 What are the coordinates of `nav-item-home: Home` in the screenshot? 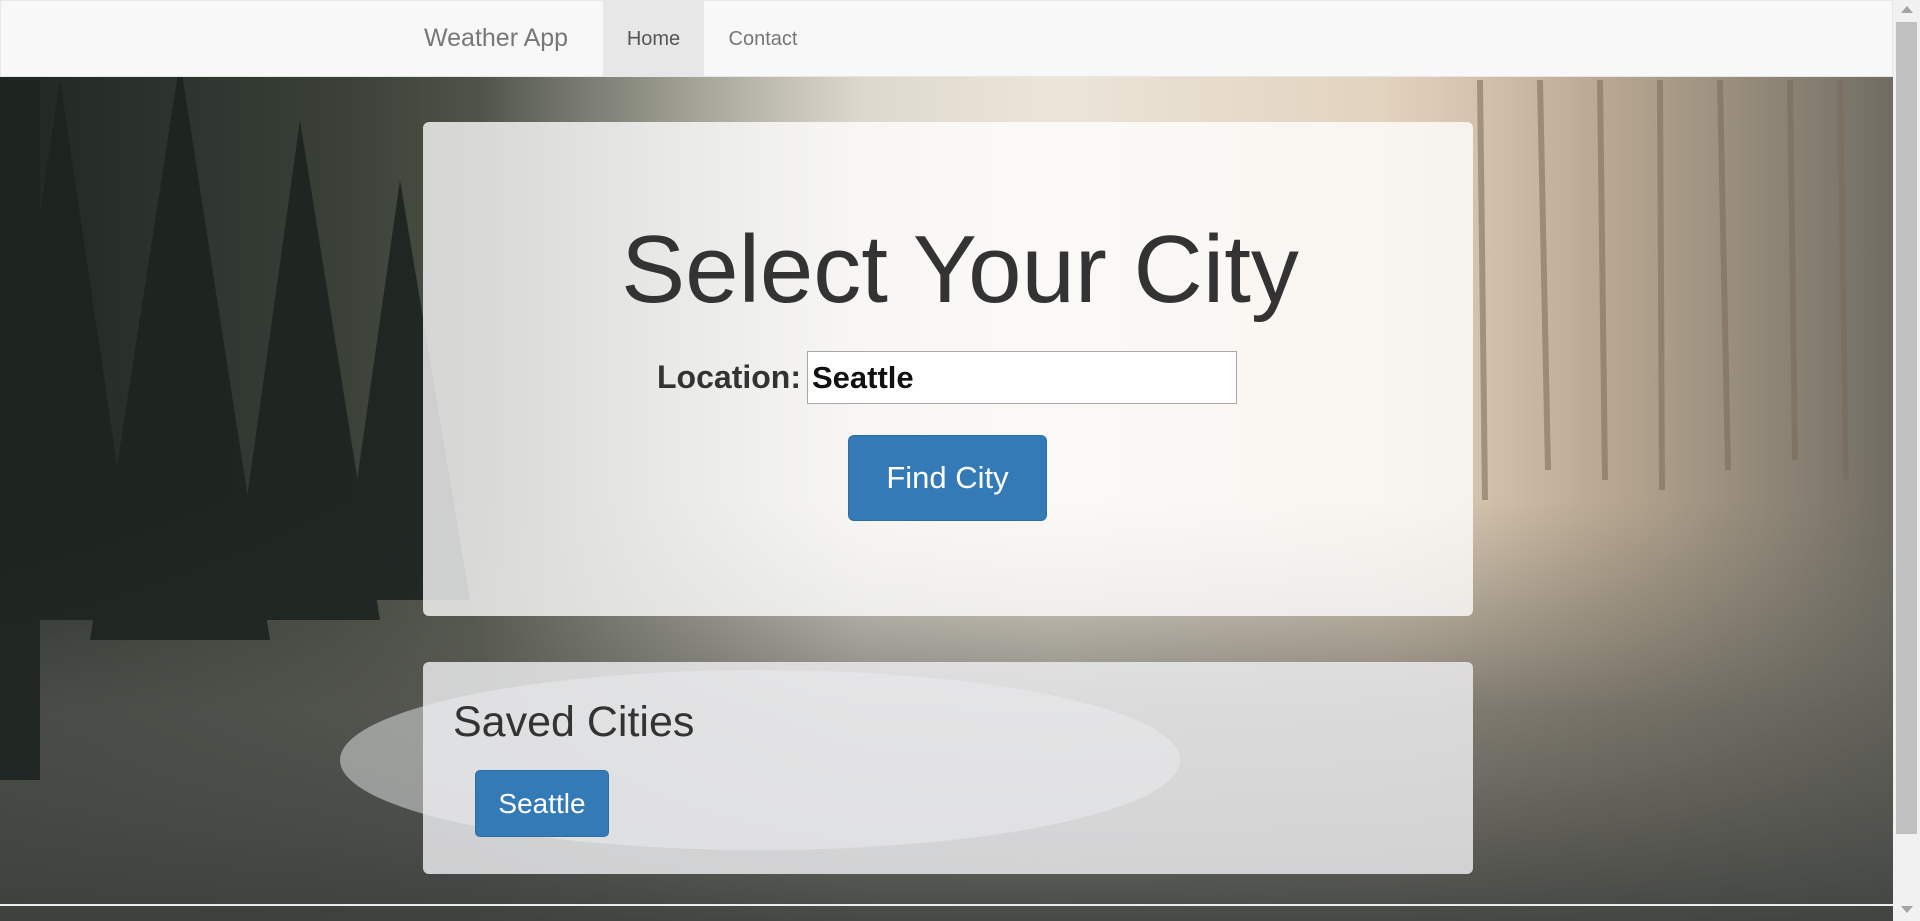 It's located at (653, 39).